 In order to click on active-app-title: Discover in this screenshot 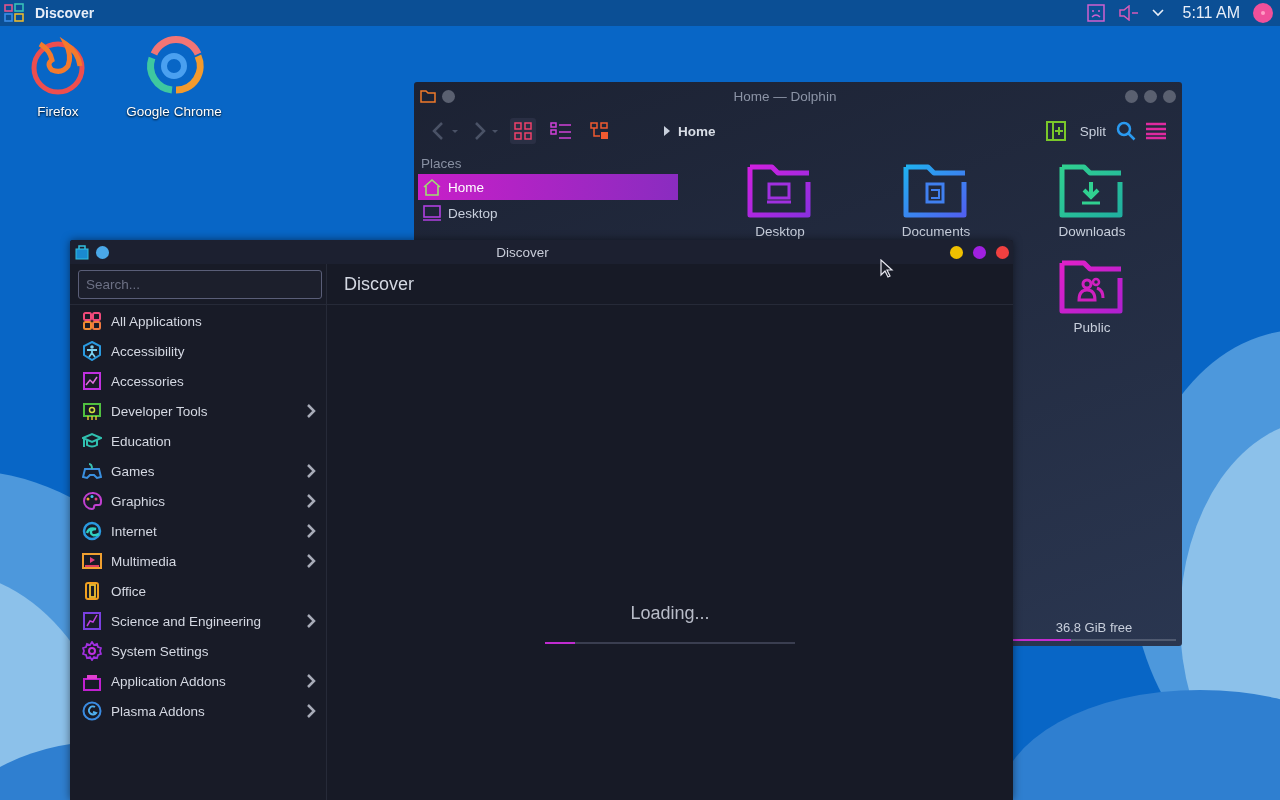, I will do `click(65, 13)`.